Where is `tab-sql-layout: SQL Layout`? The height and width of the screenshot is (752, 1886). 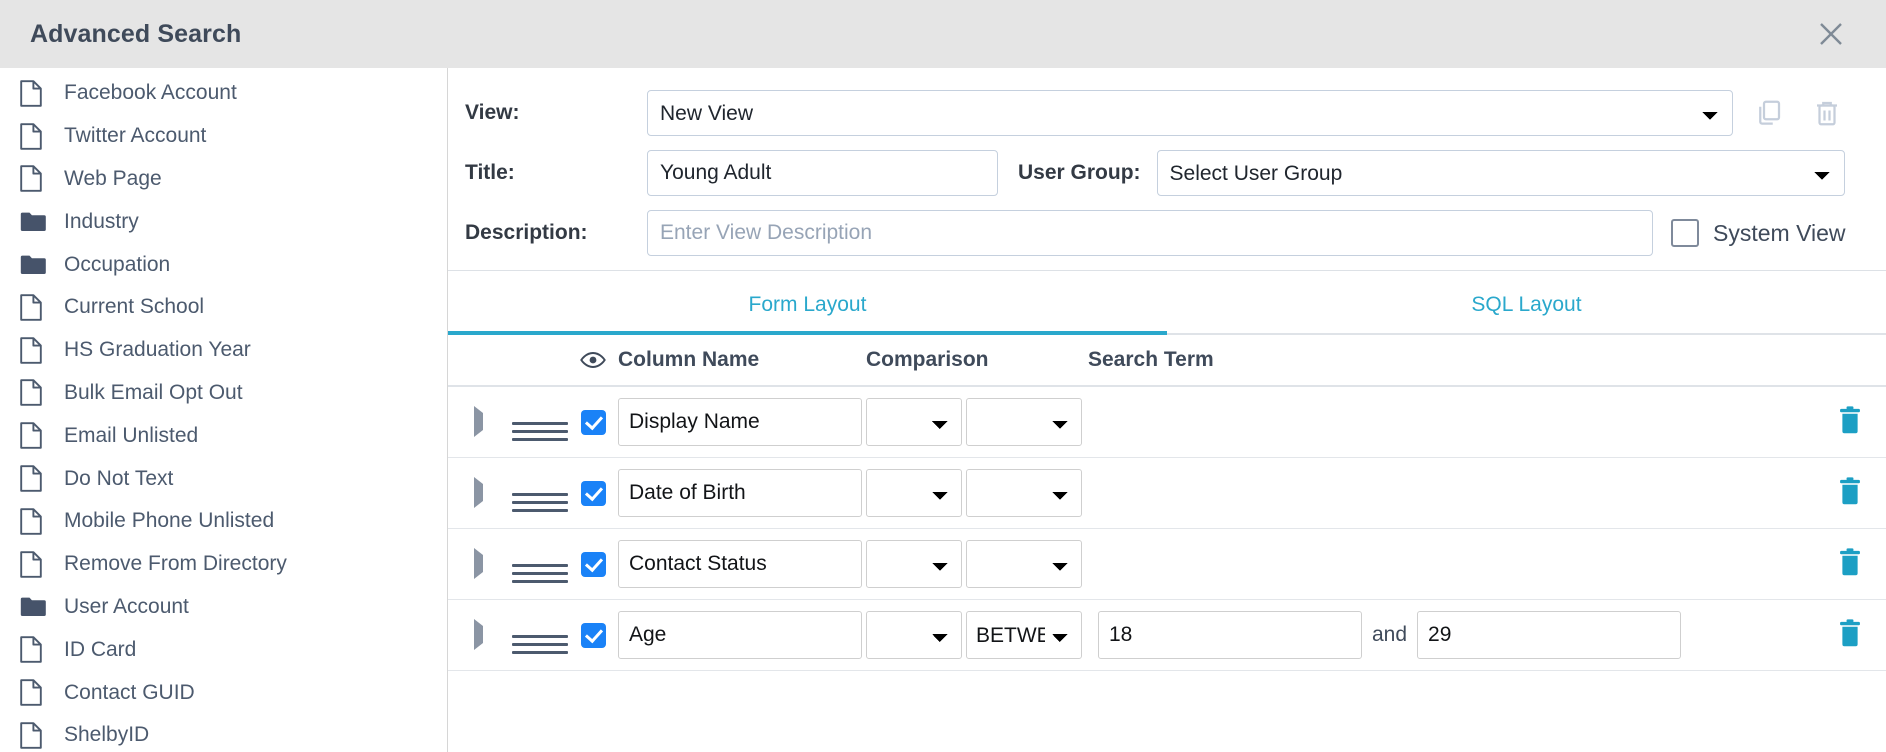
tab-sql-layout: SQL Layout is located at coordinates (1526, 303).